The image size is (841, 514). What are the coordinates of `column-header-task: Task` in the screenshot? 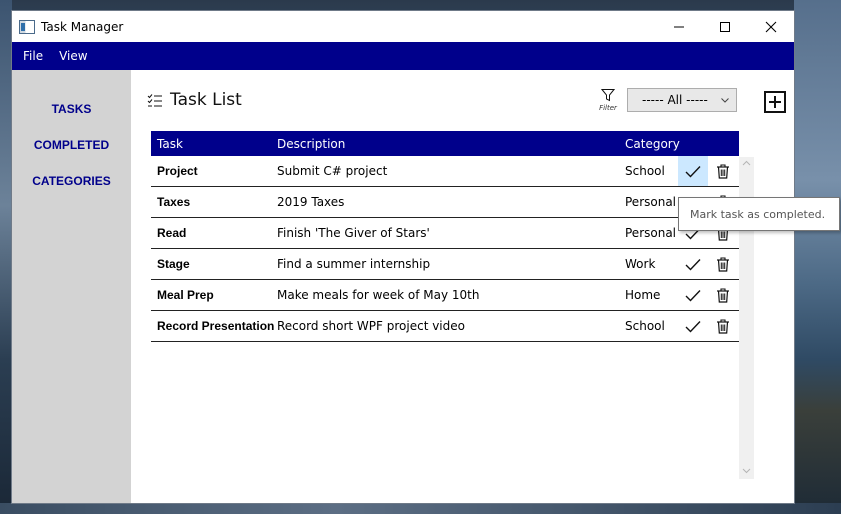 It's located at (170, 143).